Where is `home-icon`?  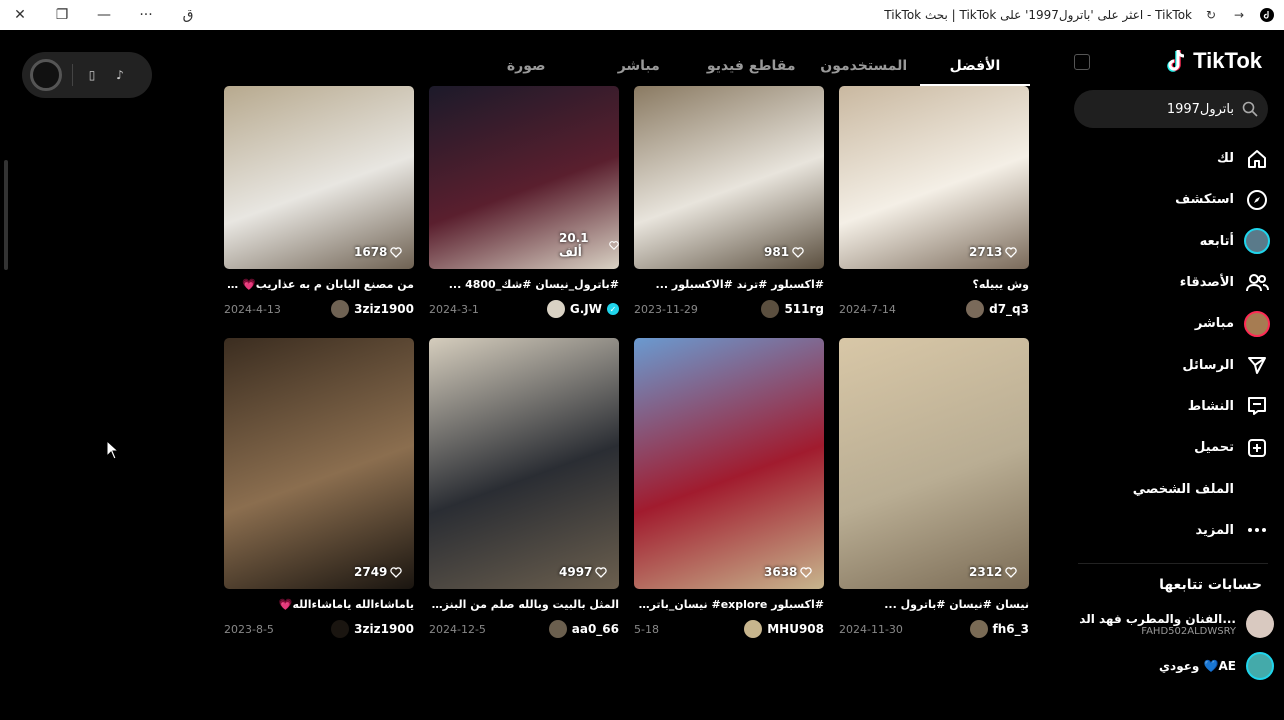
home-icon is located at coordinates (1257, 159).